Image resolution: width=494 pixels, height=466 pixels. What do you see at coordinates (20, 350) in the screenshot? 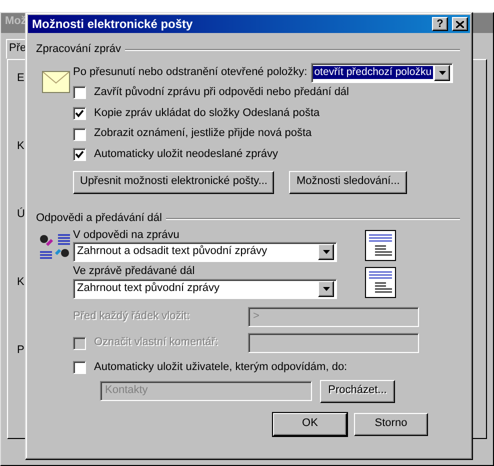
I see `label: P` at bounding box center [20, 350].